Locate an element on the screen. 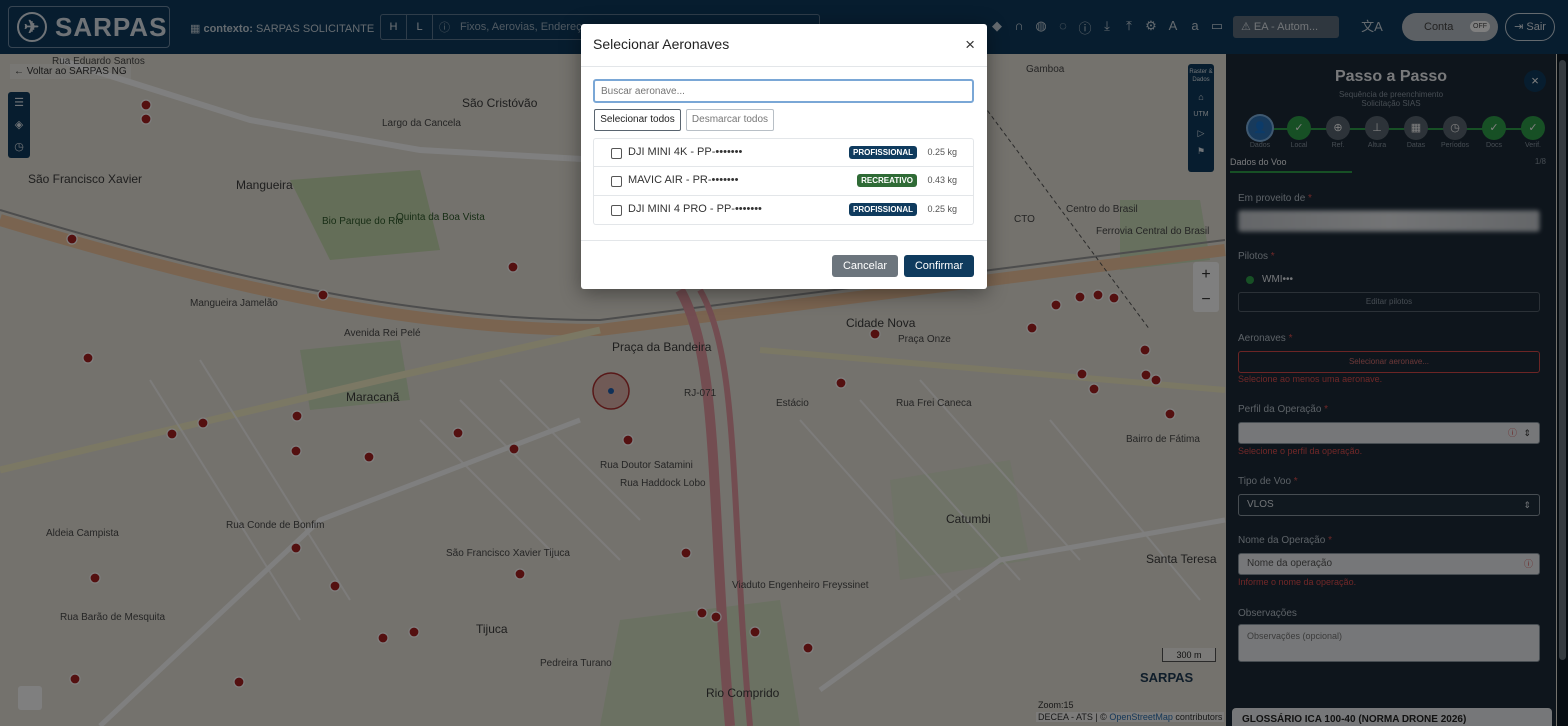  deselect-all-button: Desmarcar todos is located at coordinates (730, 120).